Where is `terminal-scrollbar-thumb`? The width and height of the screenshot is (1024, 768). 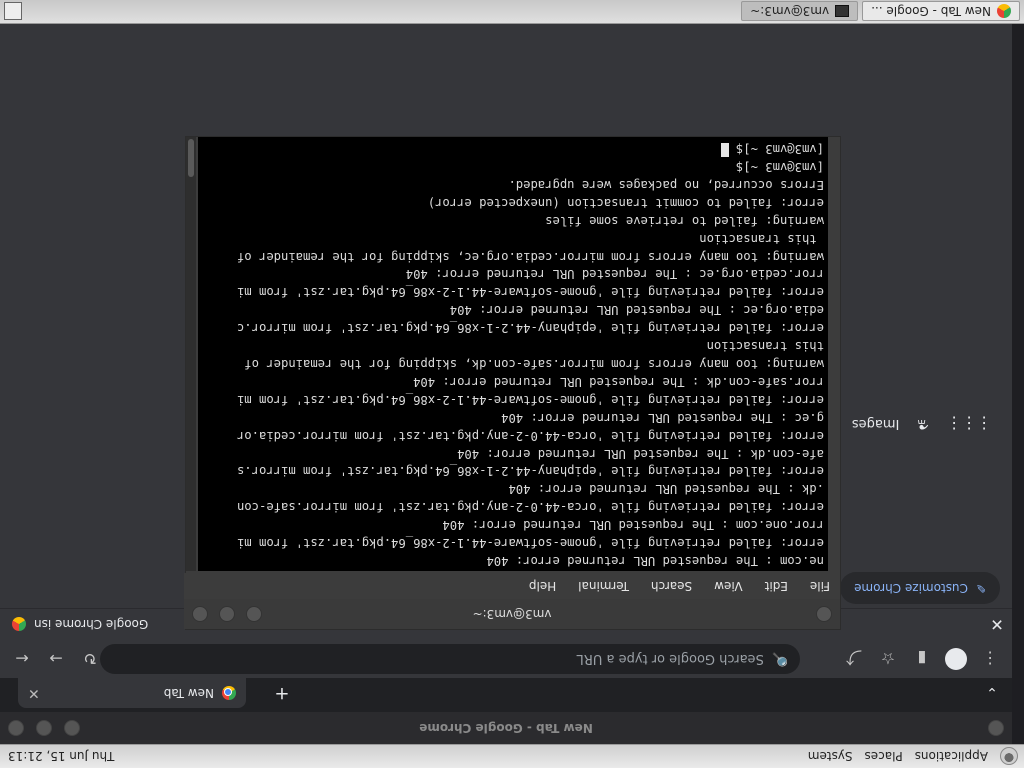 terminal-scrollbar-thumb is located at coordinates (191, 158).